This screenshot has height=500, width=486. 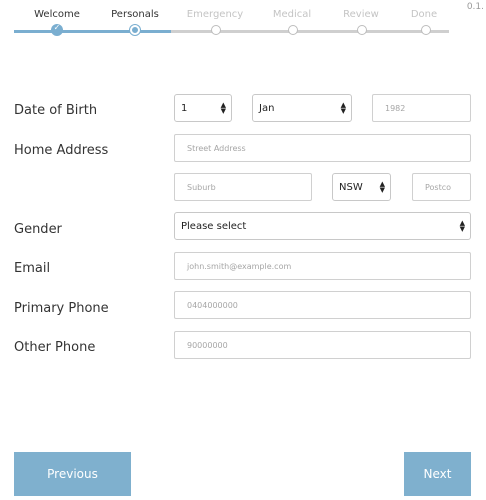 I want to click on postcode-input: Postco, so click(x=441, y=187).